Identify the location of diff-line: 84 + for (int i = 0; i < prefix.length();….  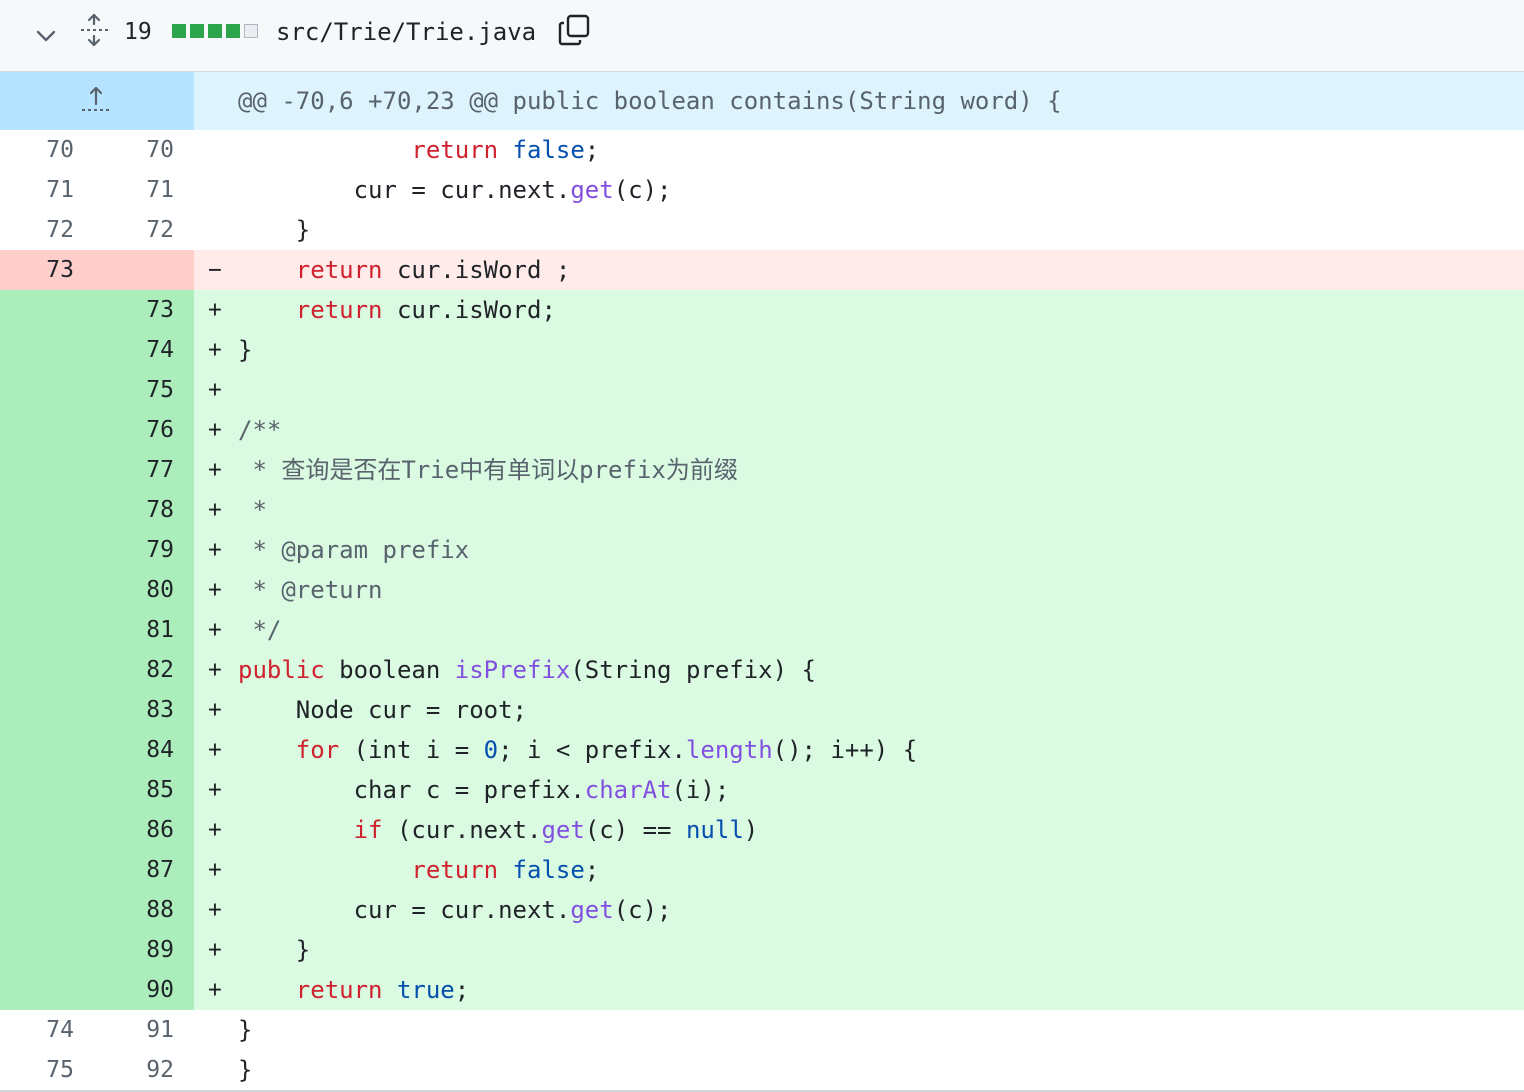
(762, 750).